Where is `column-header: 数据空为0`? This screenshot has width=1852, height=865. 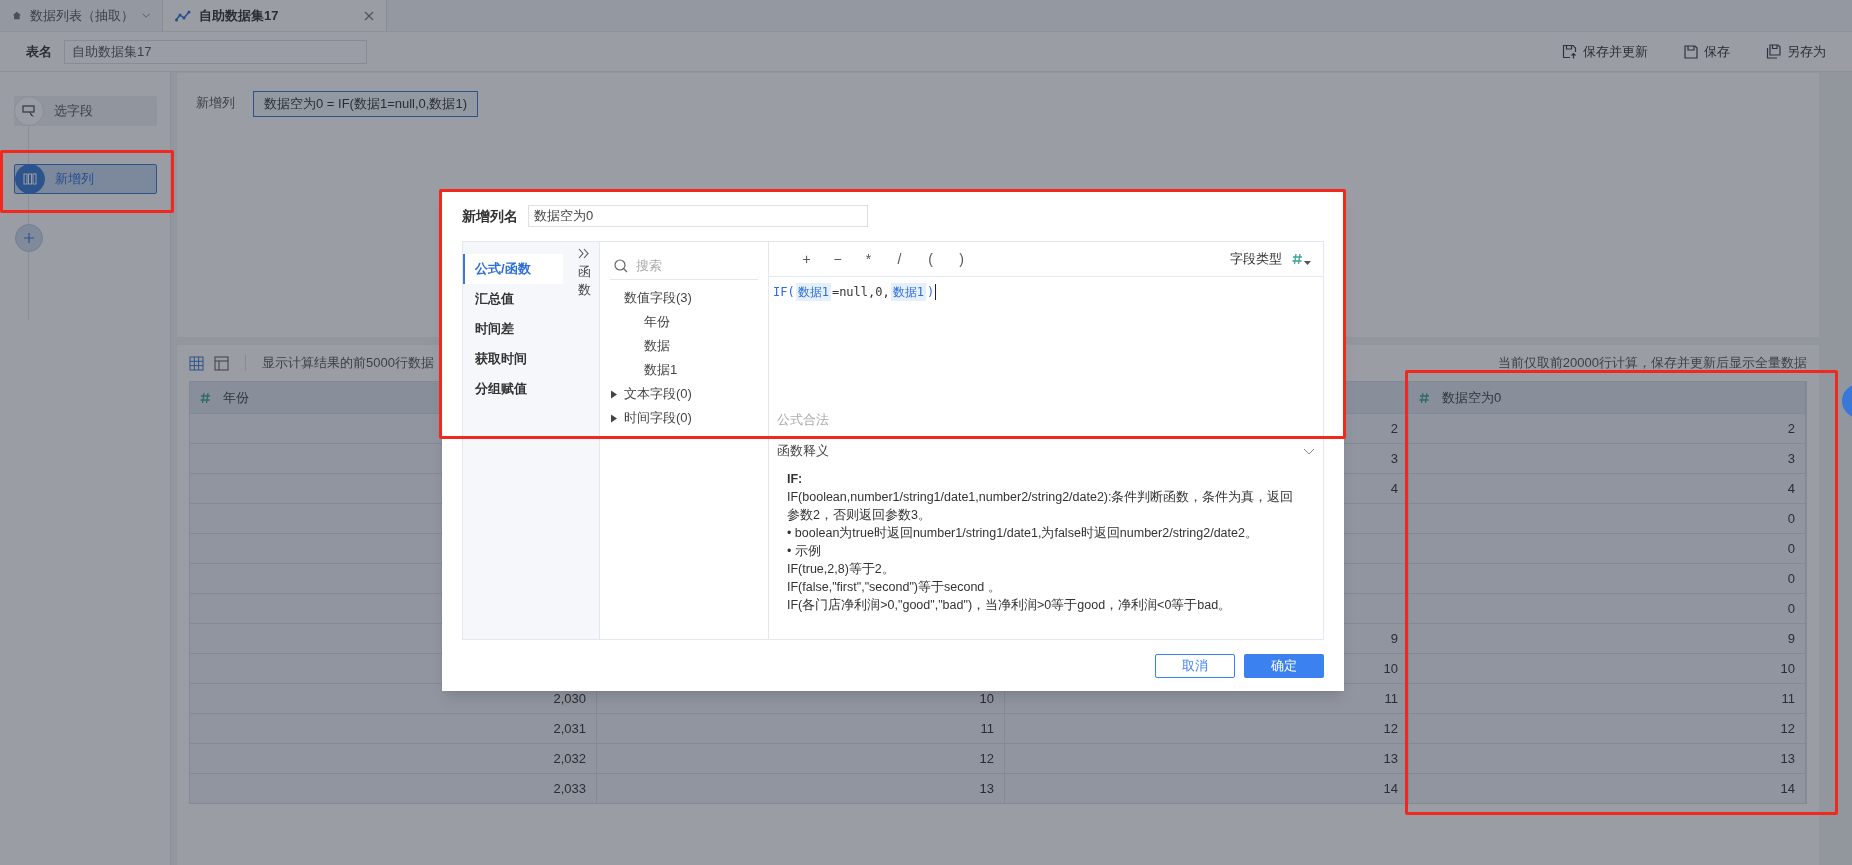 column-header: 数据空为0 is located at coordinates (1472, 397).